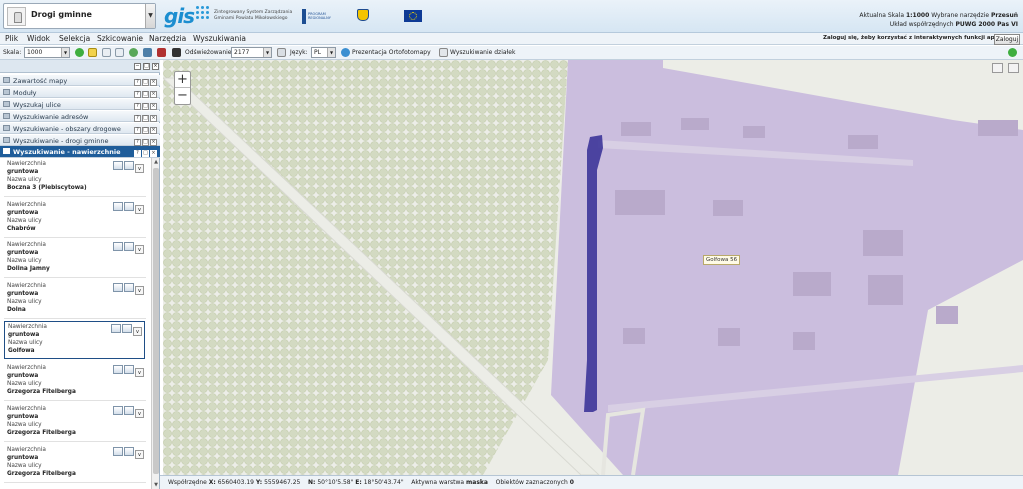 This screenshot has height=489, width=1023. Describe the element at coordinates (80, 128) in the screenshot. I see `accordion-road-areas: Wyszukiwanie - obszary drogowe ? □ ×` at that location.